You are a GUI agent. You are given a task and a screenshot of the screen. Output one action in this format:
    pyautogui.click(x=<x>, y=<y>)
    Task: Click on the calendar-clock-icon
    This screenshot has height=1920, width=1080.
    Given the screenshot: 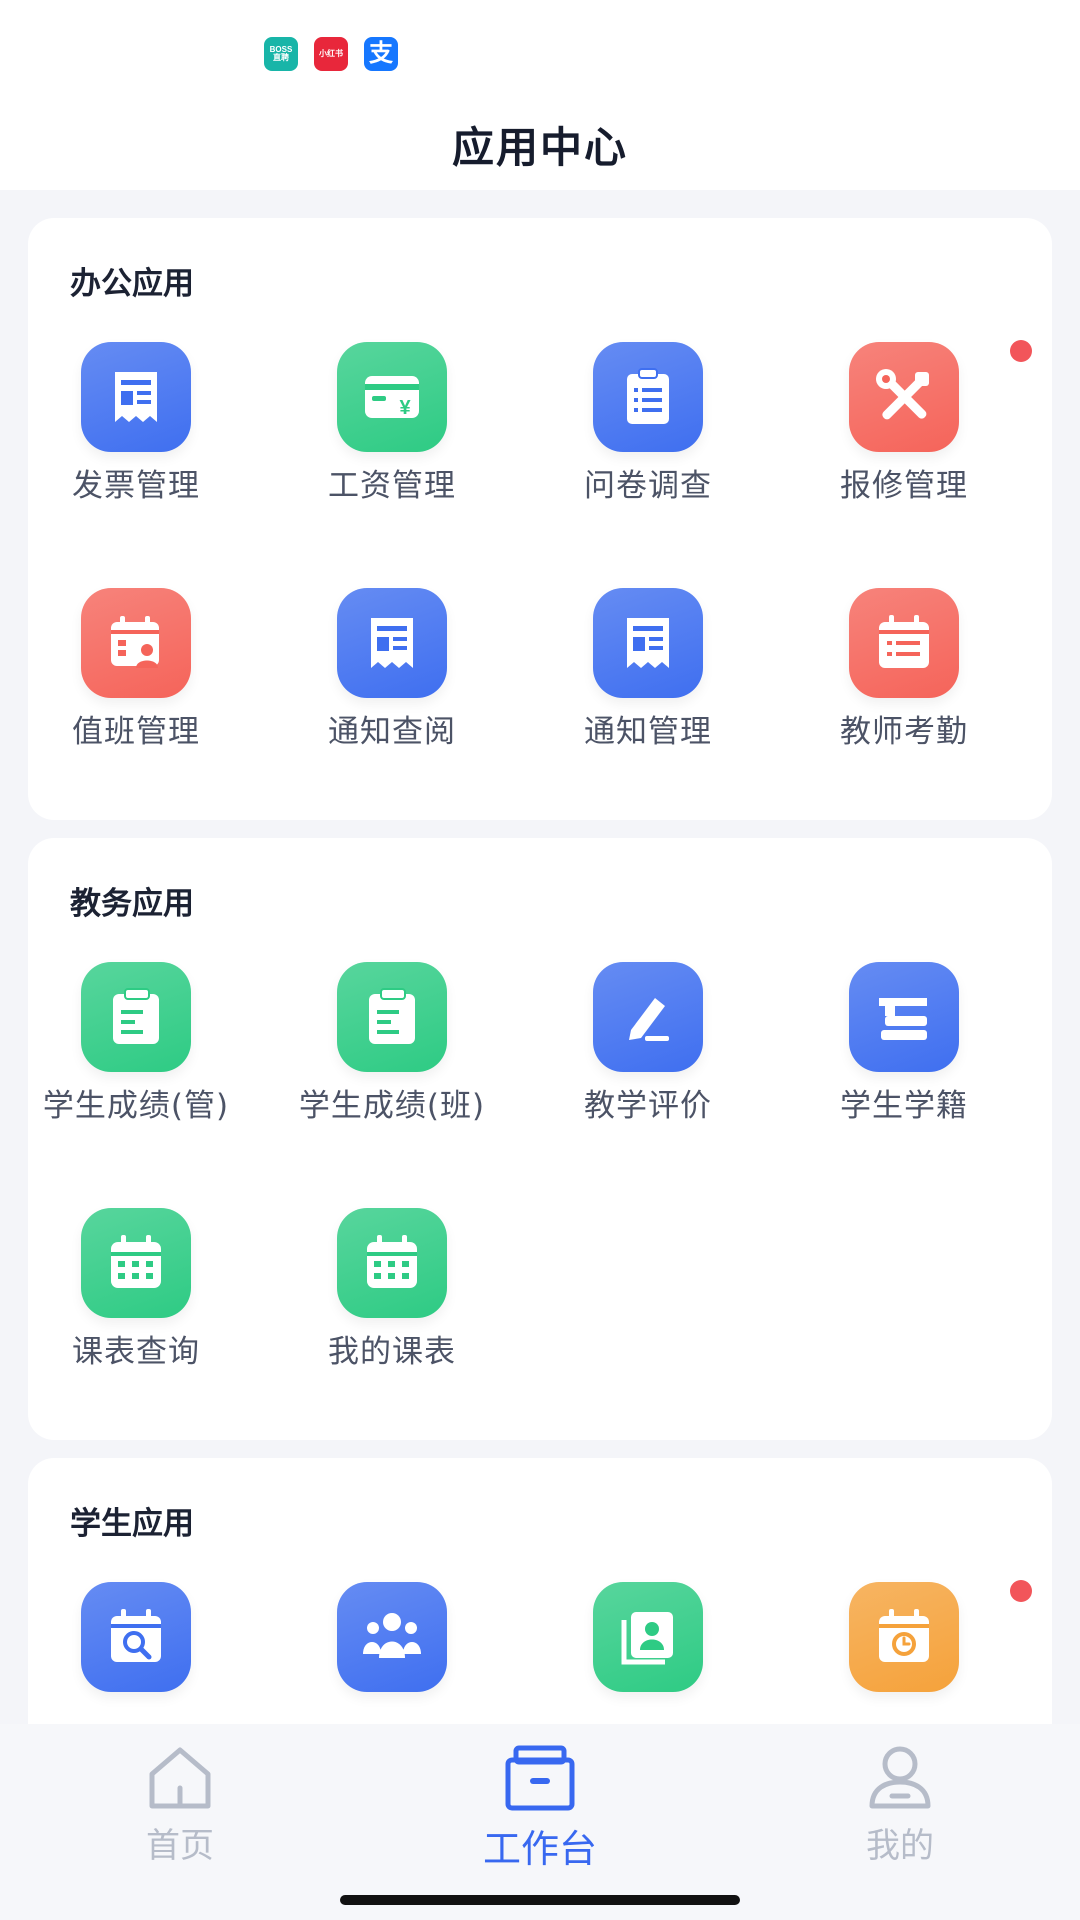 What is the action you would take?
    pyautogui.click(x=904, y=1637)
    